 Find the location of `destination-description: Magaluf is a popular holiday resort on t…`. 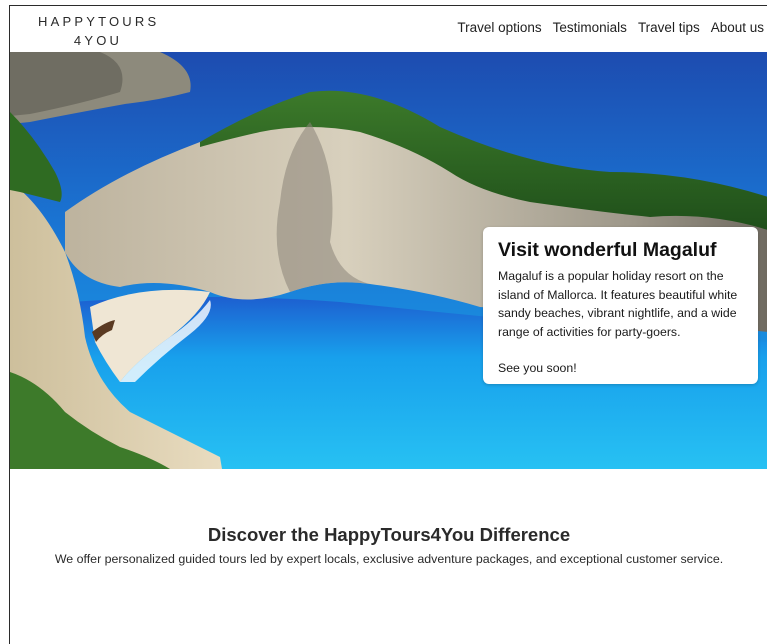

destination-description: Magaluf is a popular holiday resort on t… is located at coordinates (618, 304).